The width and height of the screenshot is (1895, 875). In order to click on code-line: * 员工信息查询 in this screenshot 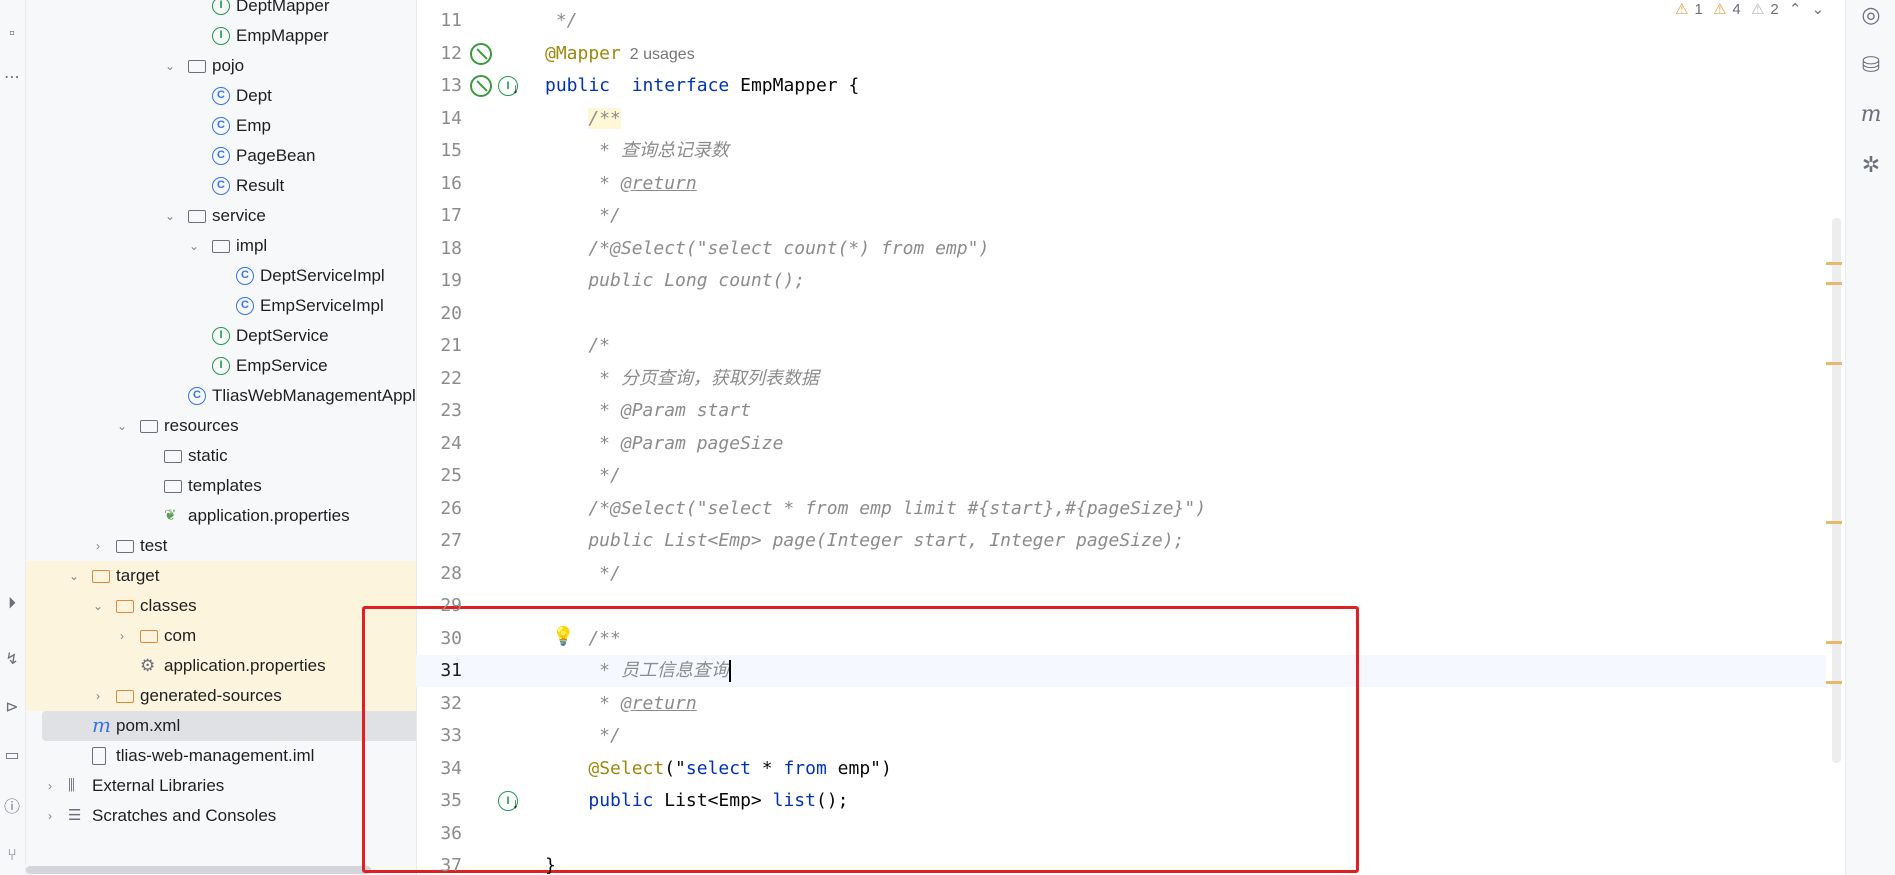, I will do `click(638, 671)`.